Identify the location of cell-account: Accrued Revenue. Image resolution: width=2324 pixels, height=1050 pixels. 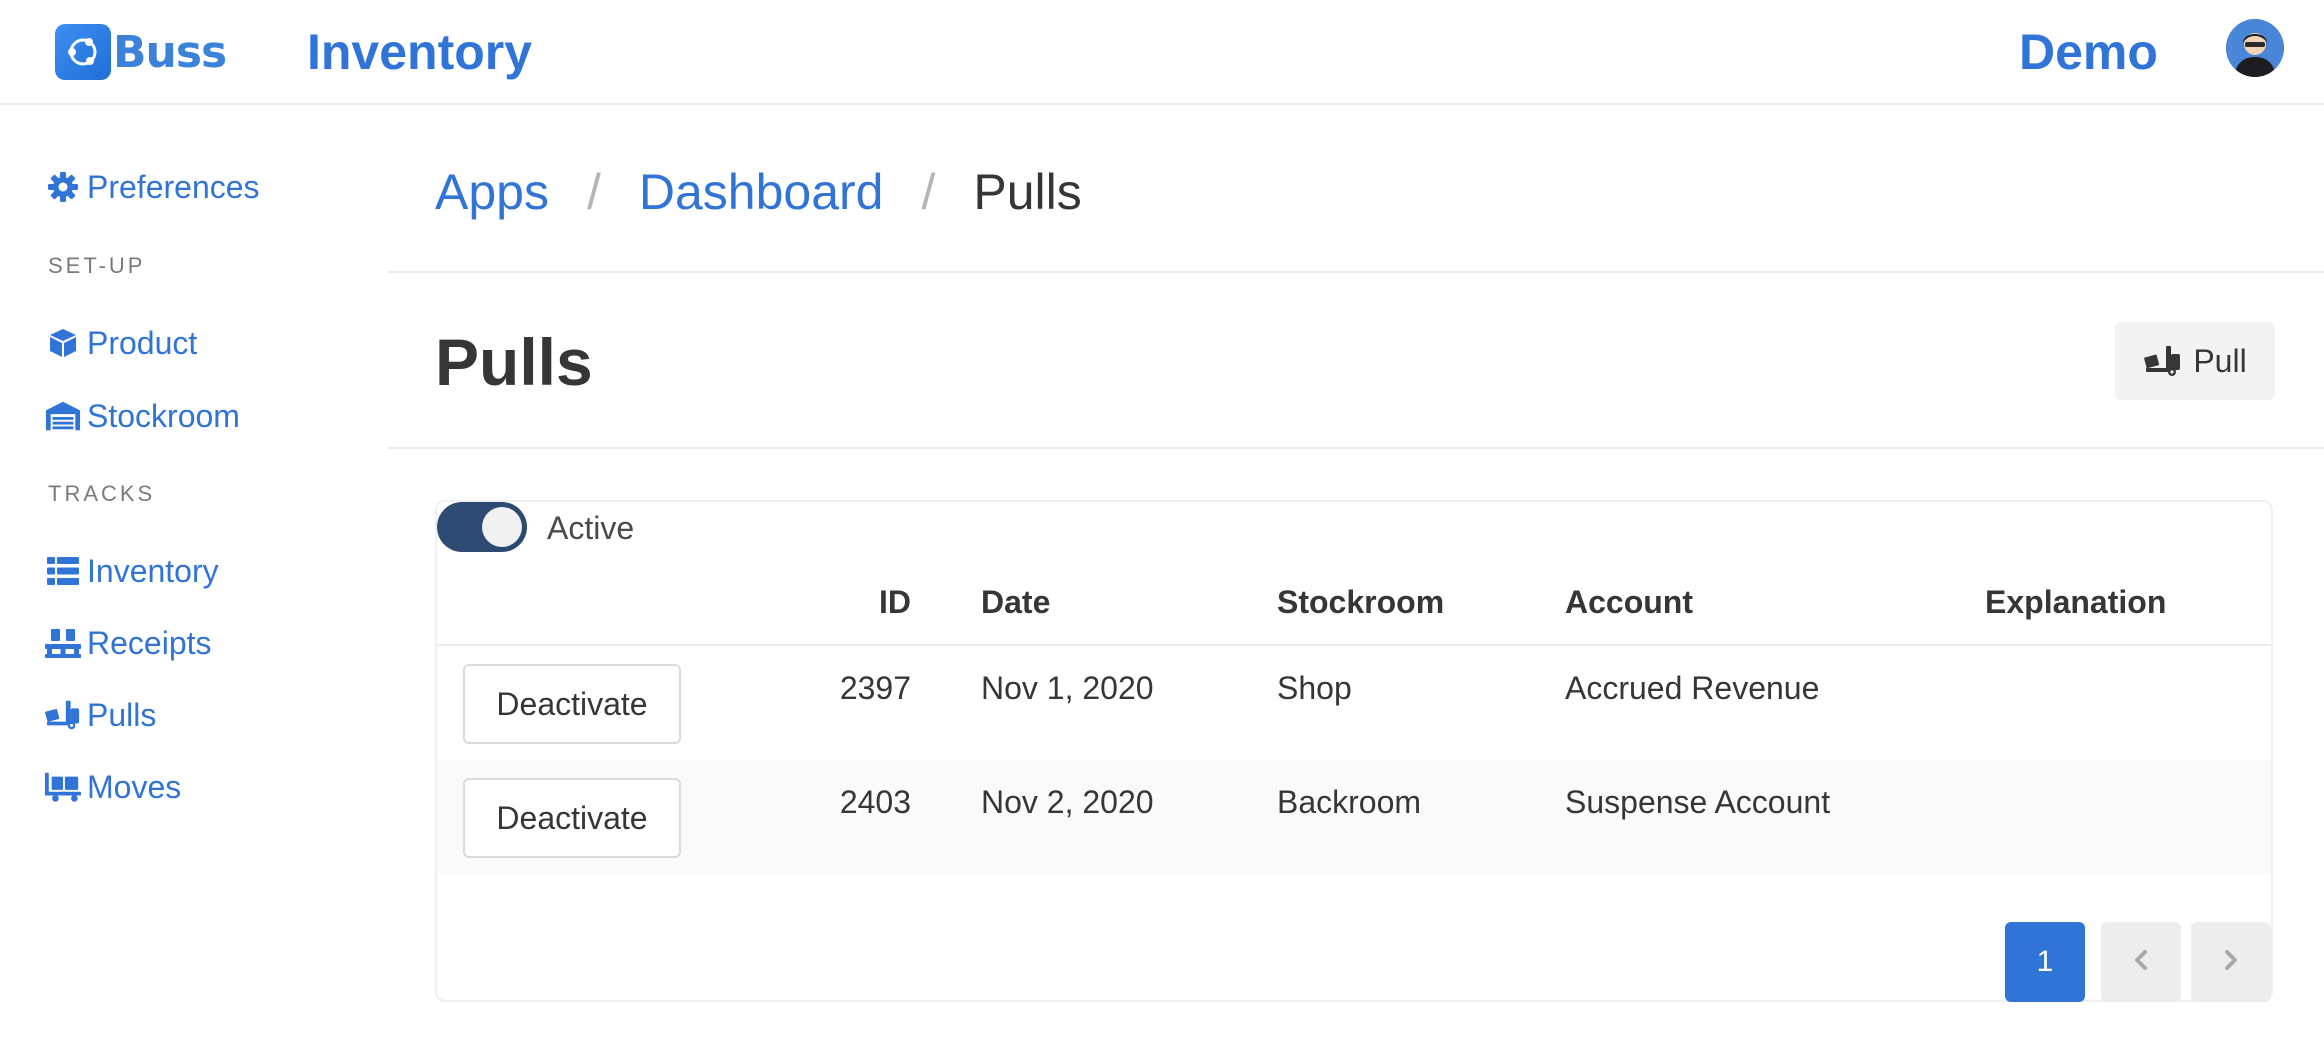
(1692, 688).